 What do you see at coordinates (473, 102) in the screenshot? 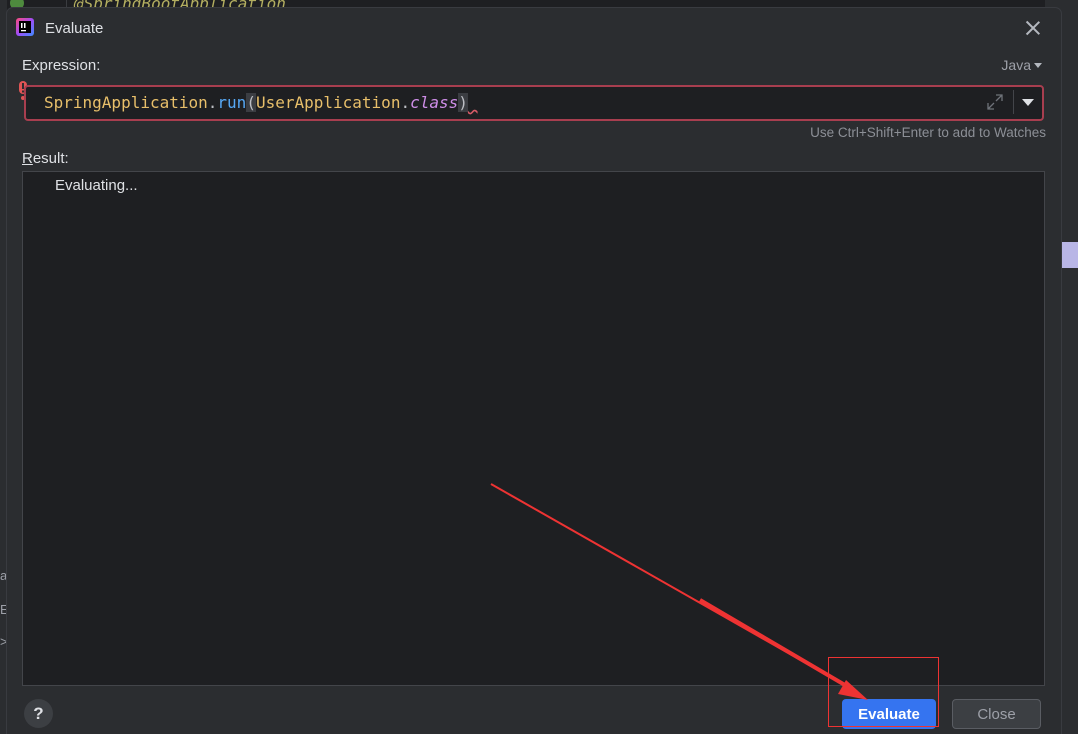
I see `error-squiggle` at bounding box center [473, 102].